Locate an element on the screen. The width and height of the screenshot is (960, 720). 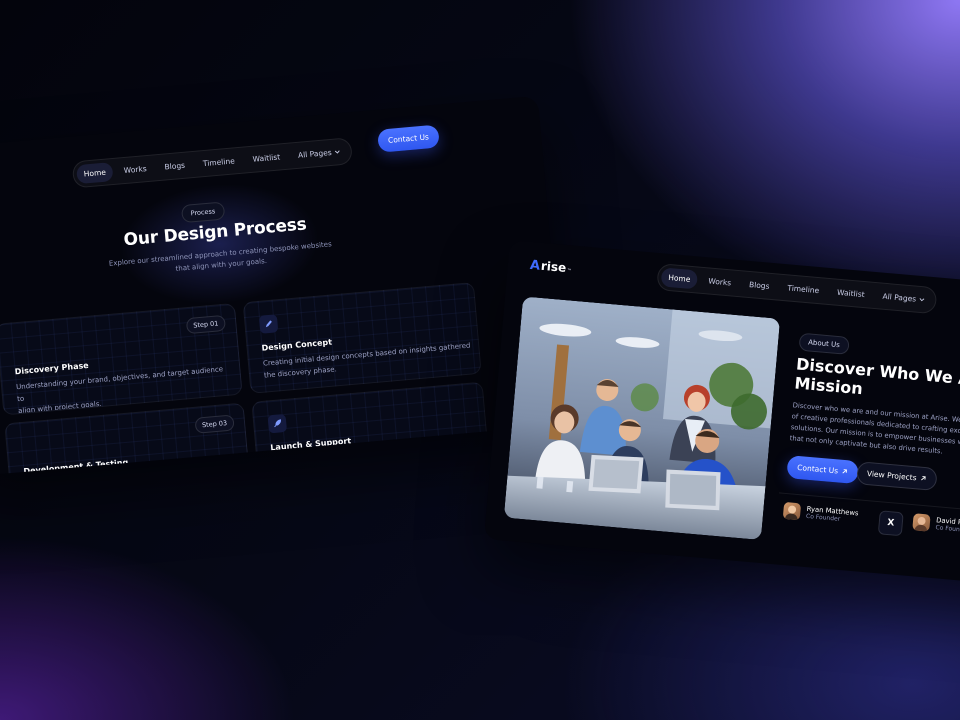
section-tag-about: About Us is located at coordinates (824, 343).